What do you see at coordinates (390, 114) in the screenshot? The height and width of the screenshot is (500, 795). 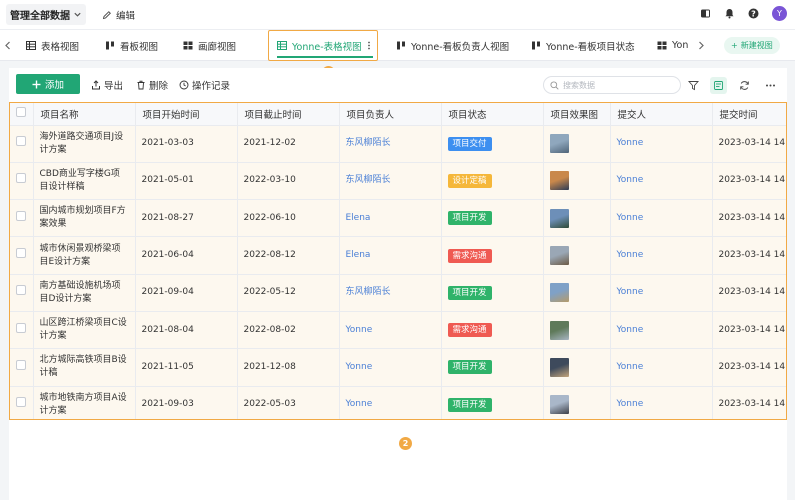 I see `column-header: 项目负责人` at bounding box center [390, 114].